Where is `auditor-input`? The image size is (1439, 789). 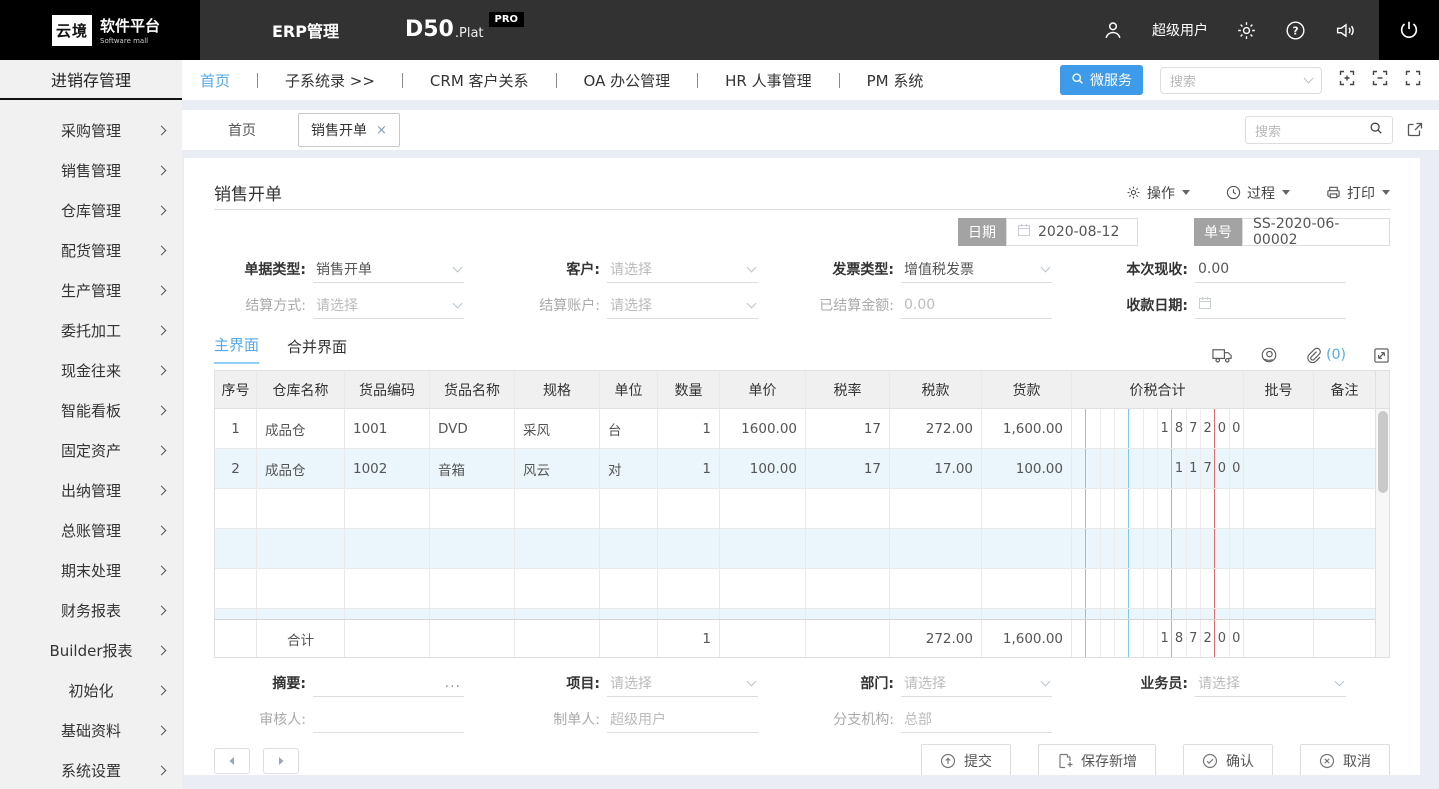 auditor-input is located at coordinates (388, 719).